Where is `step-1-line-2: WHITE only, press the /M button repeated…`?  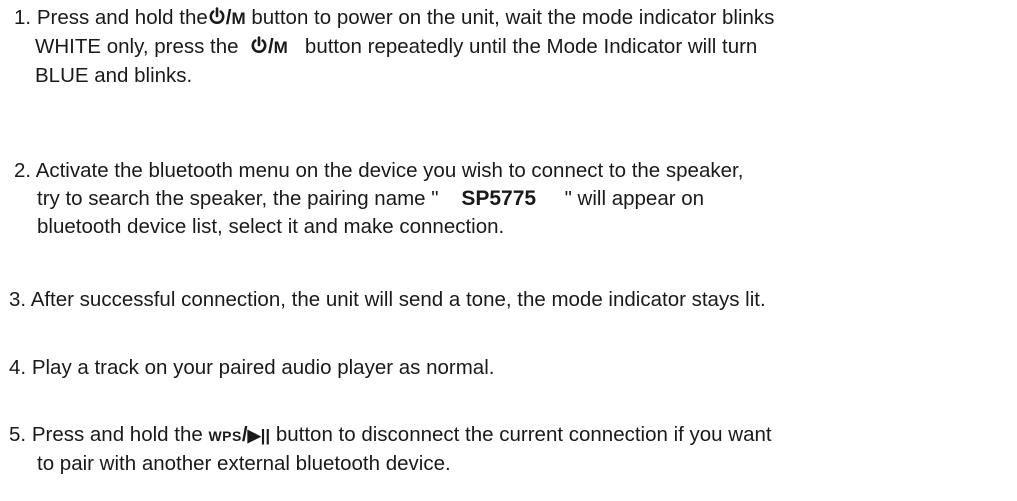 step-1-line-2: WHITE only, press the /M button repeated… is located at coordinates (526, 47).